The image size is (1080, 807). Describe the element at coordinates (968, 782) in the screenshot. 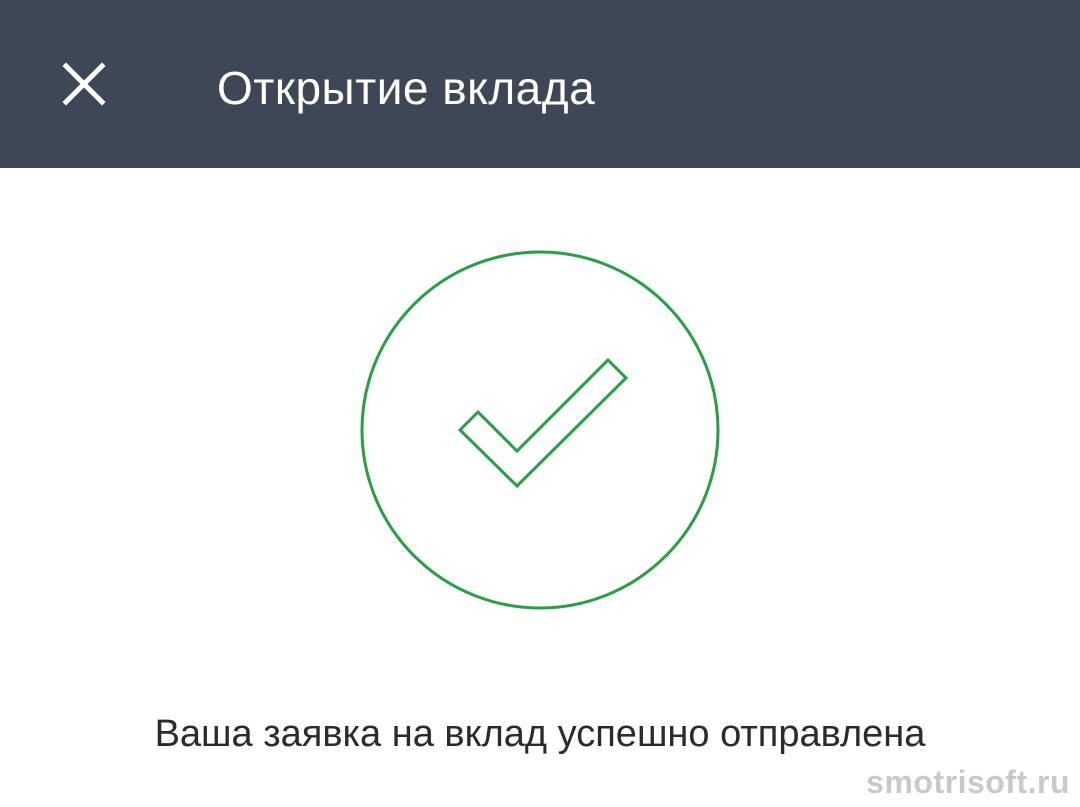

I see `watermark: smotrisoft.ru` at that location.